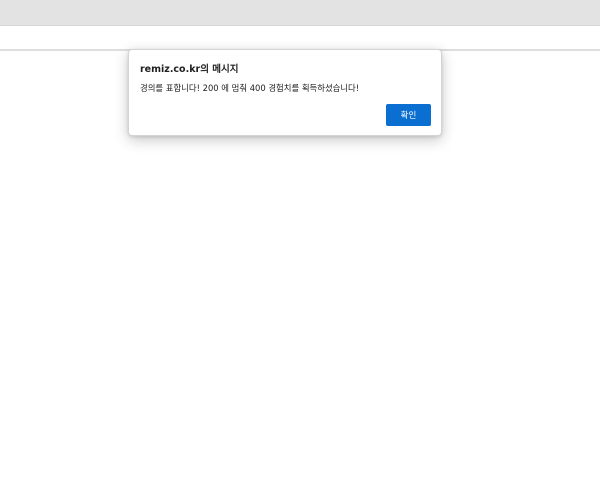 Image resolution: width=600 pixels, height=495 pixels. I want to click on dialog-title: remiz.co.kr의 메시지, so click(189, 69).